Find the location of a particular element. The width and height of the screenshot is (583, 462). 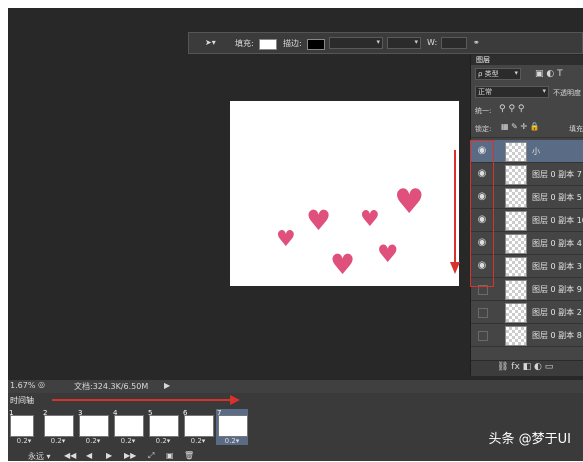

width-label: W: is located at coordinates (432, 42).